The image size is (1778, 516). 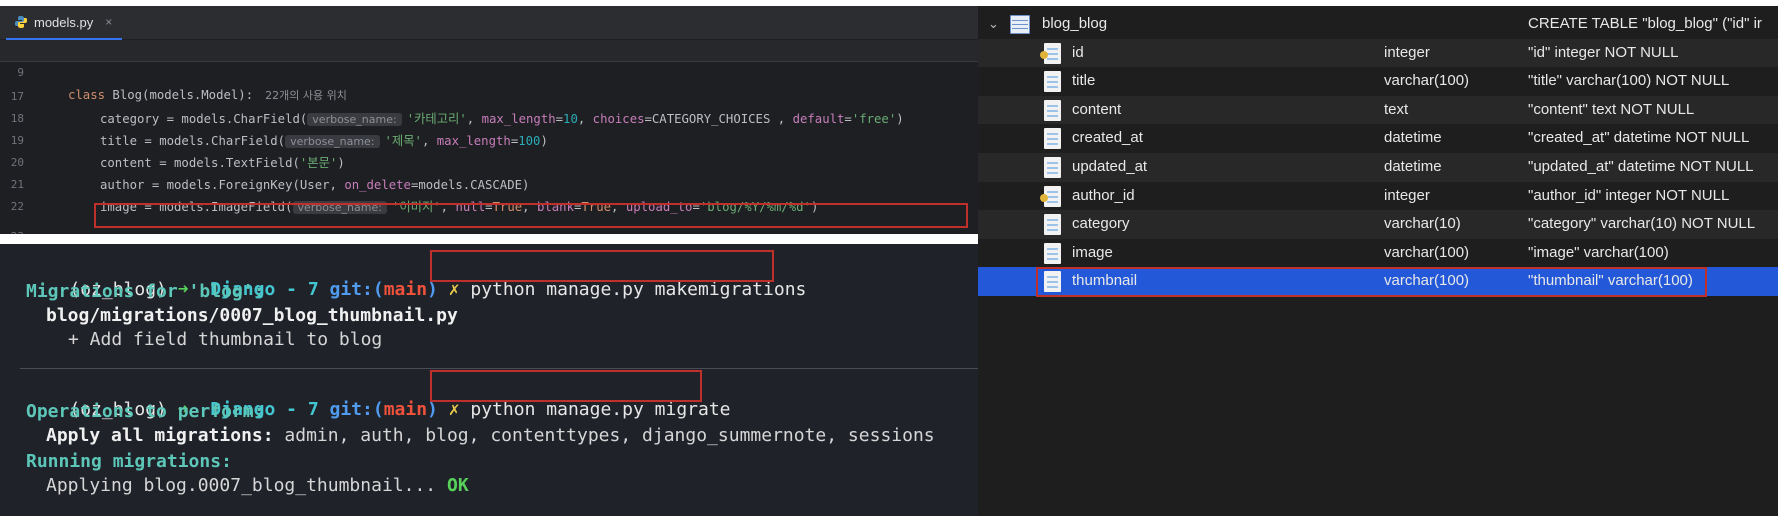 What do you see at coordinates (1075, 23) in the screenshot?
I see `table-name: blog_blog` at bounding box center [1075, 23].